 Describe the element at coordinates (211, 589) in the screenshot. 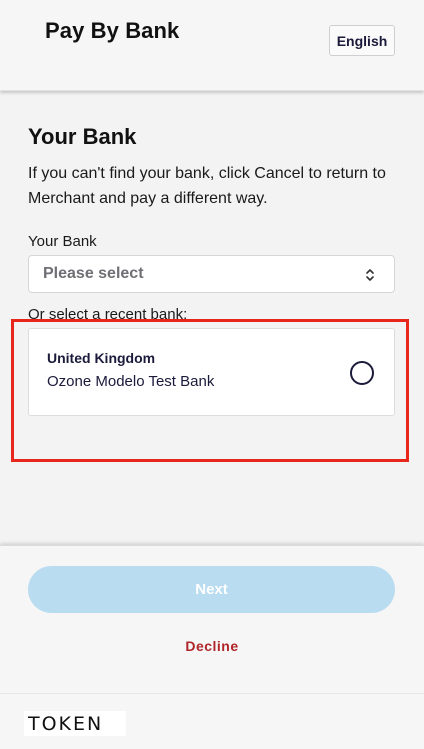

I see `next-button: Next` at that location.